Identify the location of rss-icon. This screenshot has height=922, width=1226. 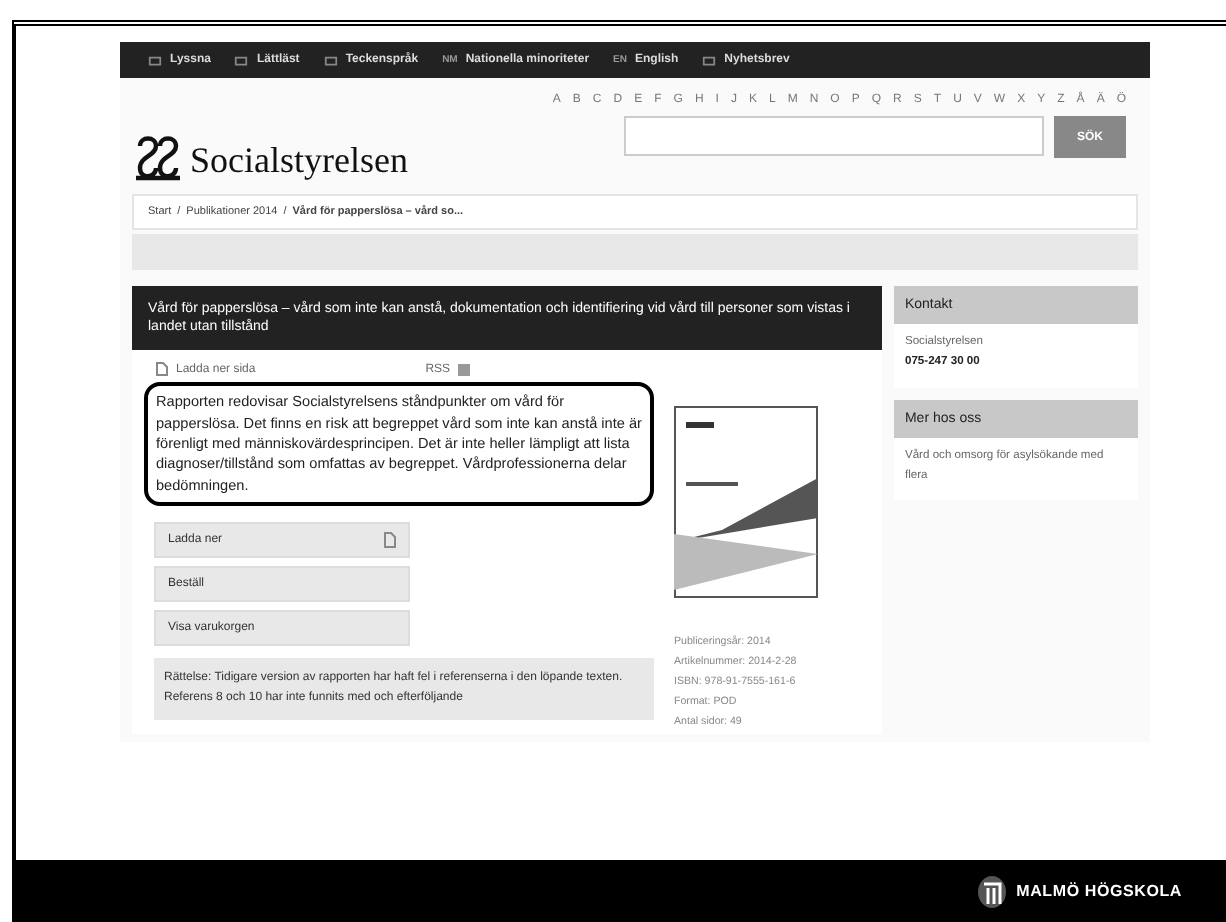
(464, 369).